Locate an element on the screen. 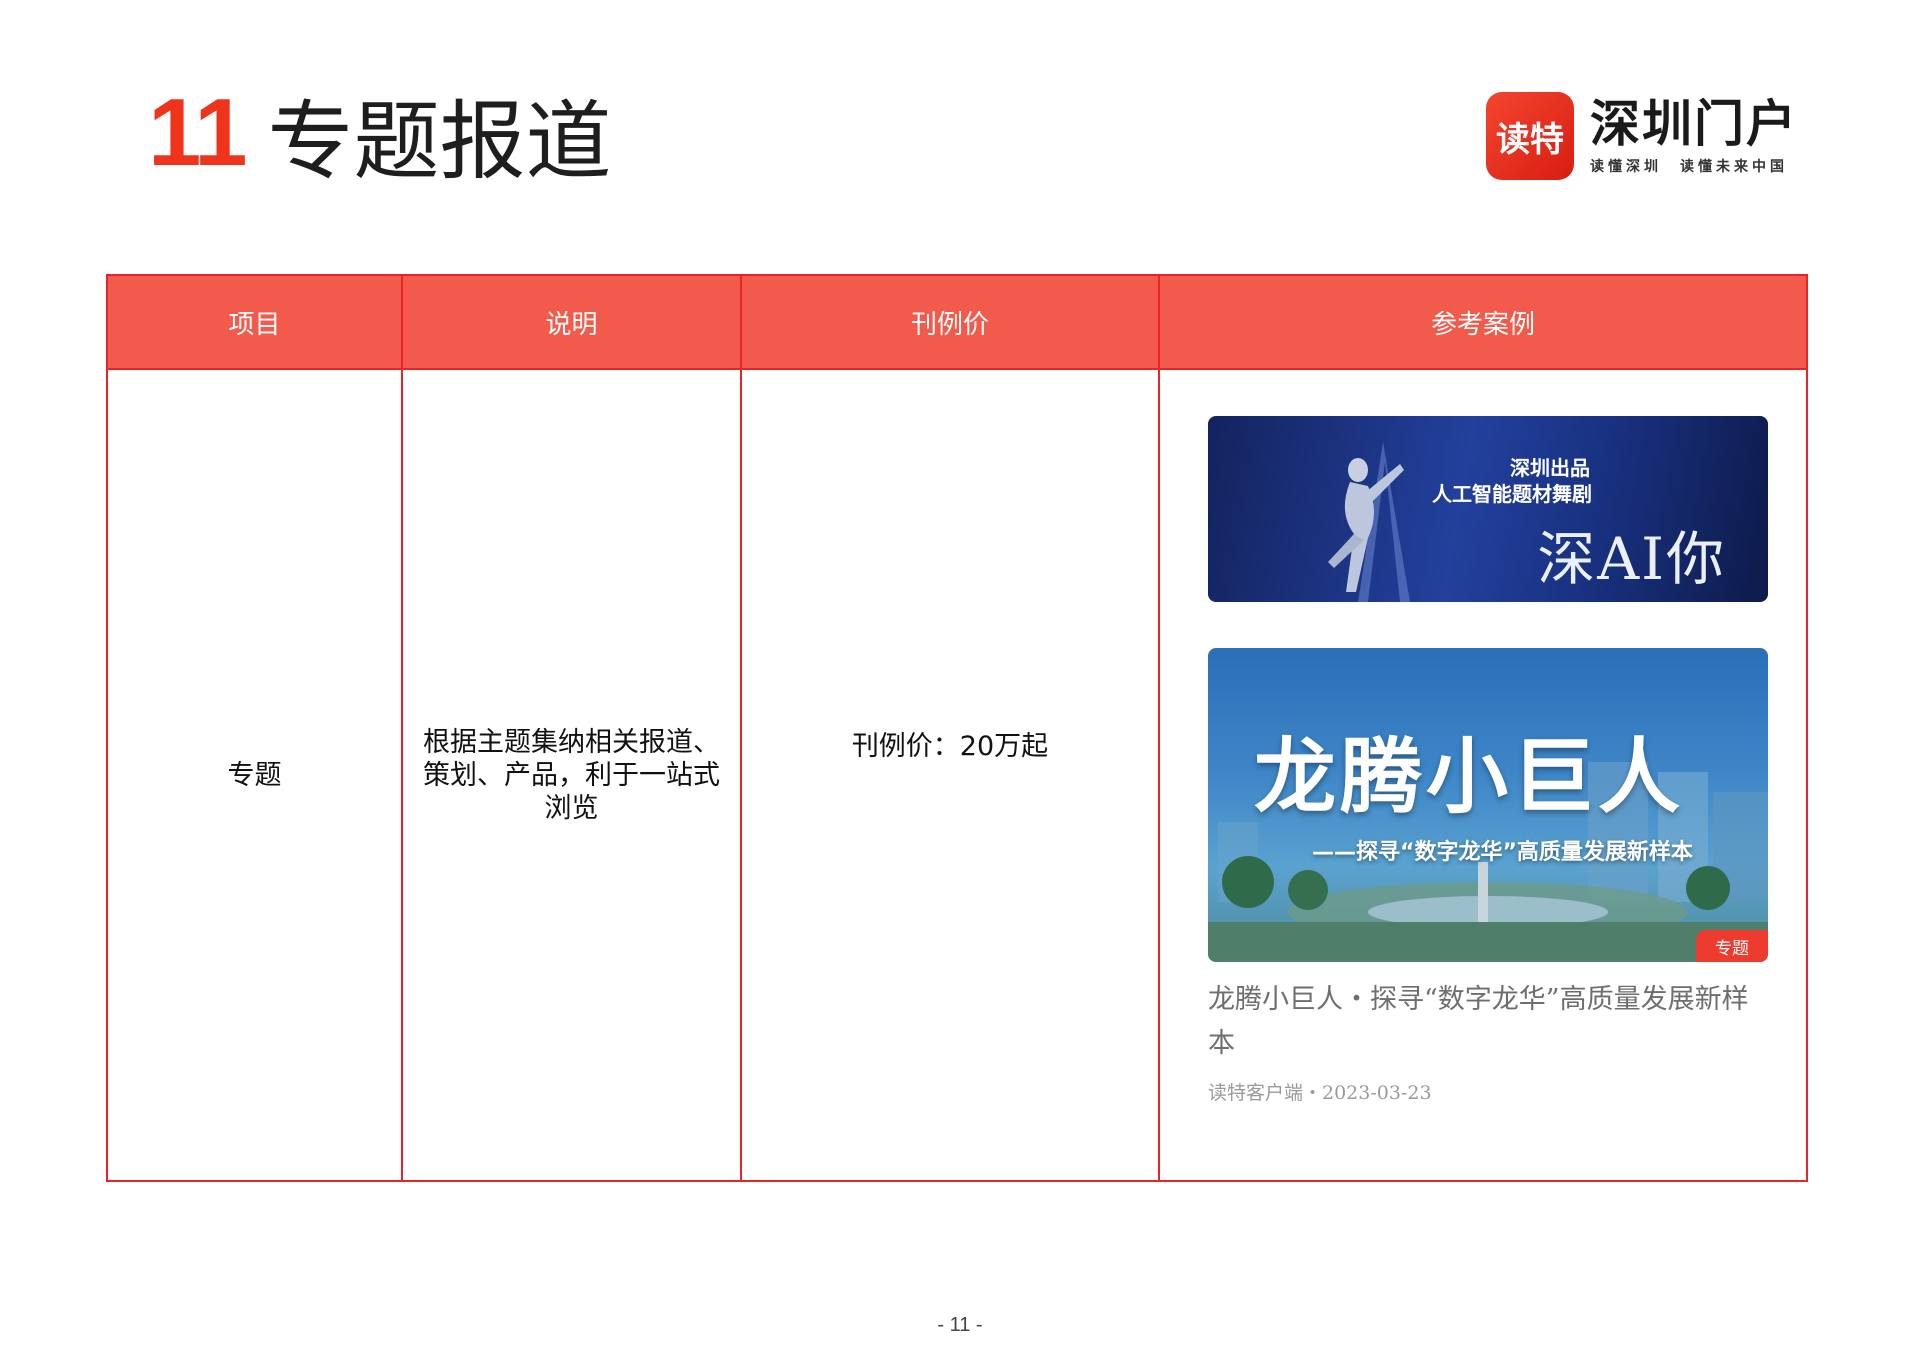  case-banner-longteng: 龙腾小巨人 ——探寻“数字龙华”高质量发展新样本 专题 is located at coordinates (1488, 805).